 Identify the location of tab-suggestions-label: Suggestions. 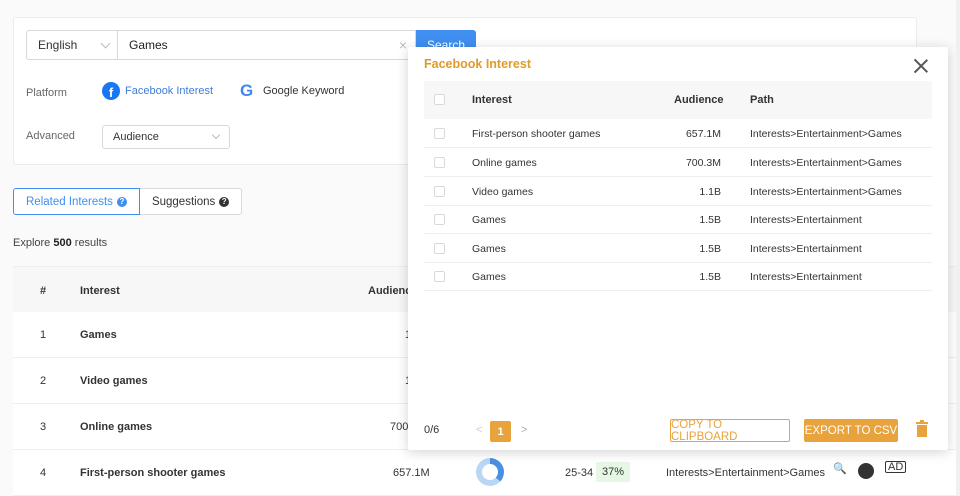
(183, 201).